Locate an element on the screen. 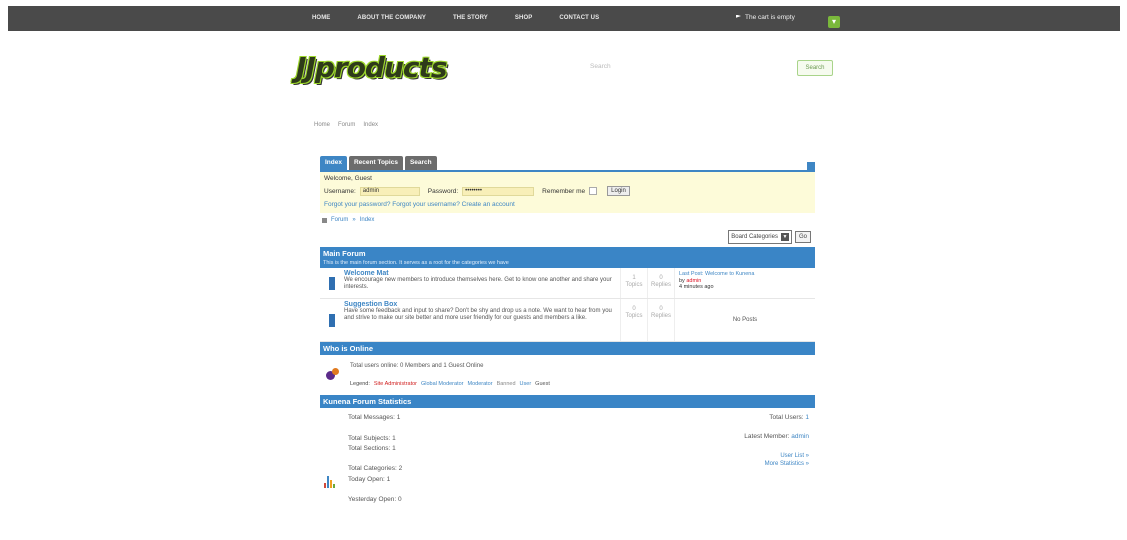  category-select-value: Board Categories is located at coordinates (754, 237).